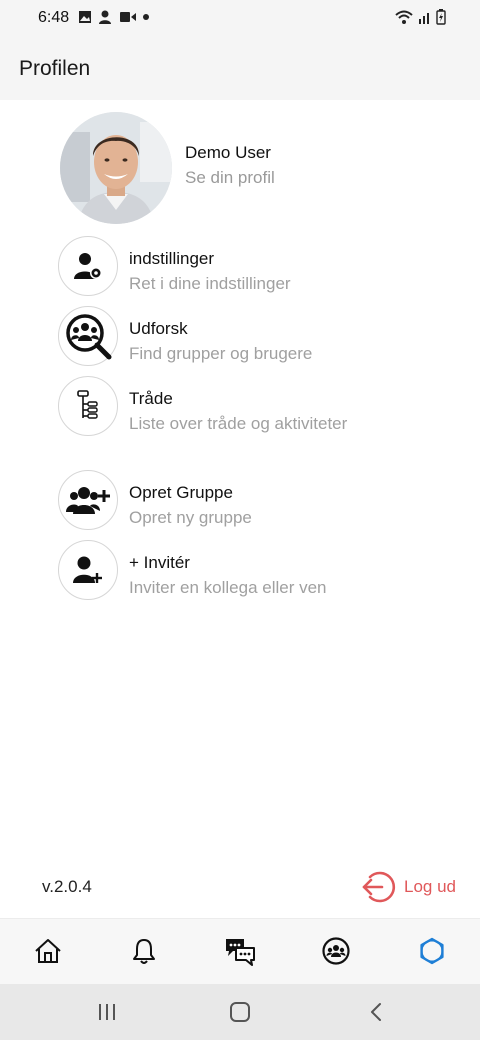 Image resolution: width=480 pixels, height=1040 pixels. What do you see at coordinates (221, 353) in the screenshot?
I see `menu-subtitle: Find grupper og brugere` at bounding box center [221, 353].